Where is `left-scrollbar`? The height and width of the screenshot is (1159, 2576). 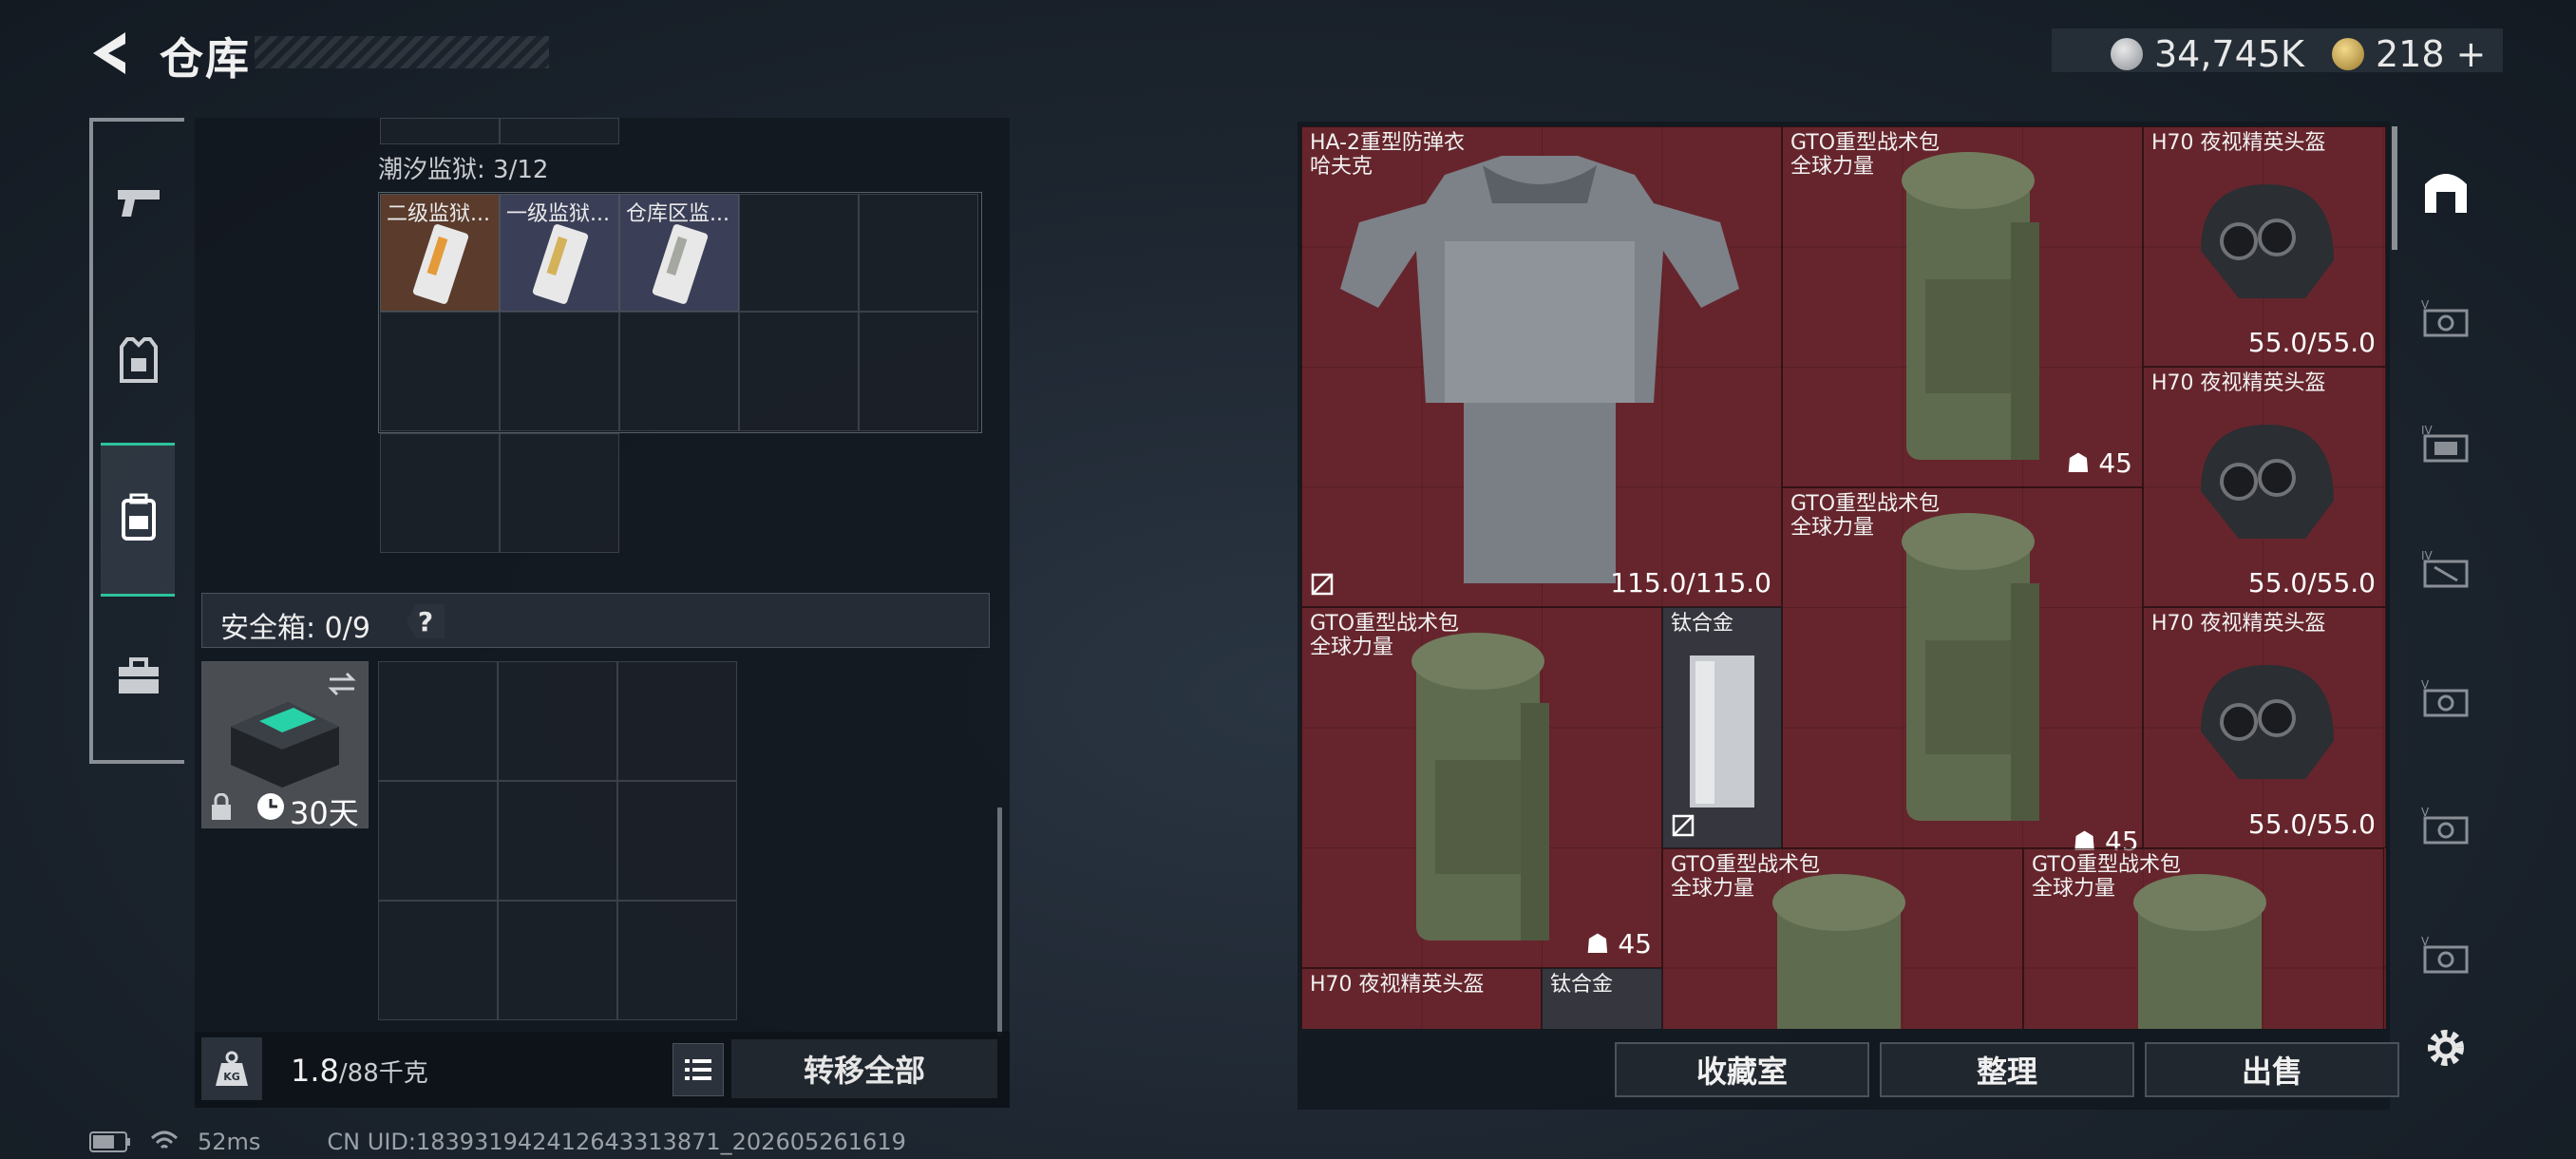
left-scrollbar is located at coordinates (999, 922).